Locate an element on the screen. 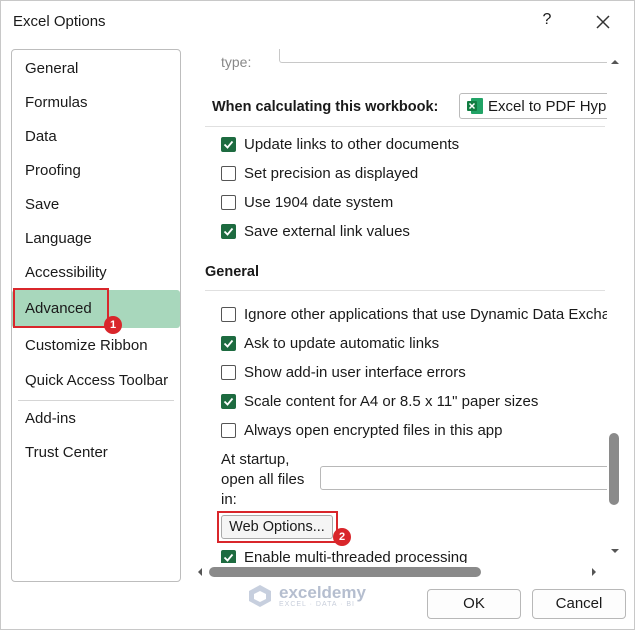  nav-item-trust-center: Trust Center is located at coordinates (96, 453).